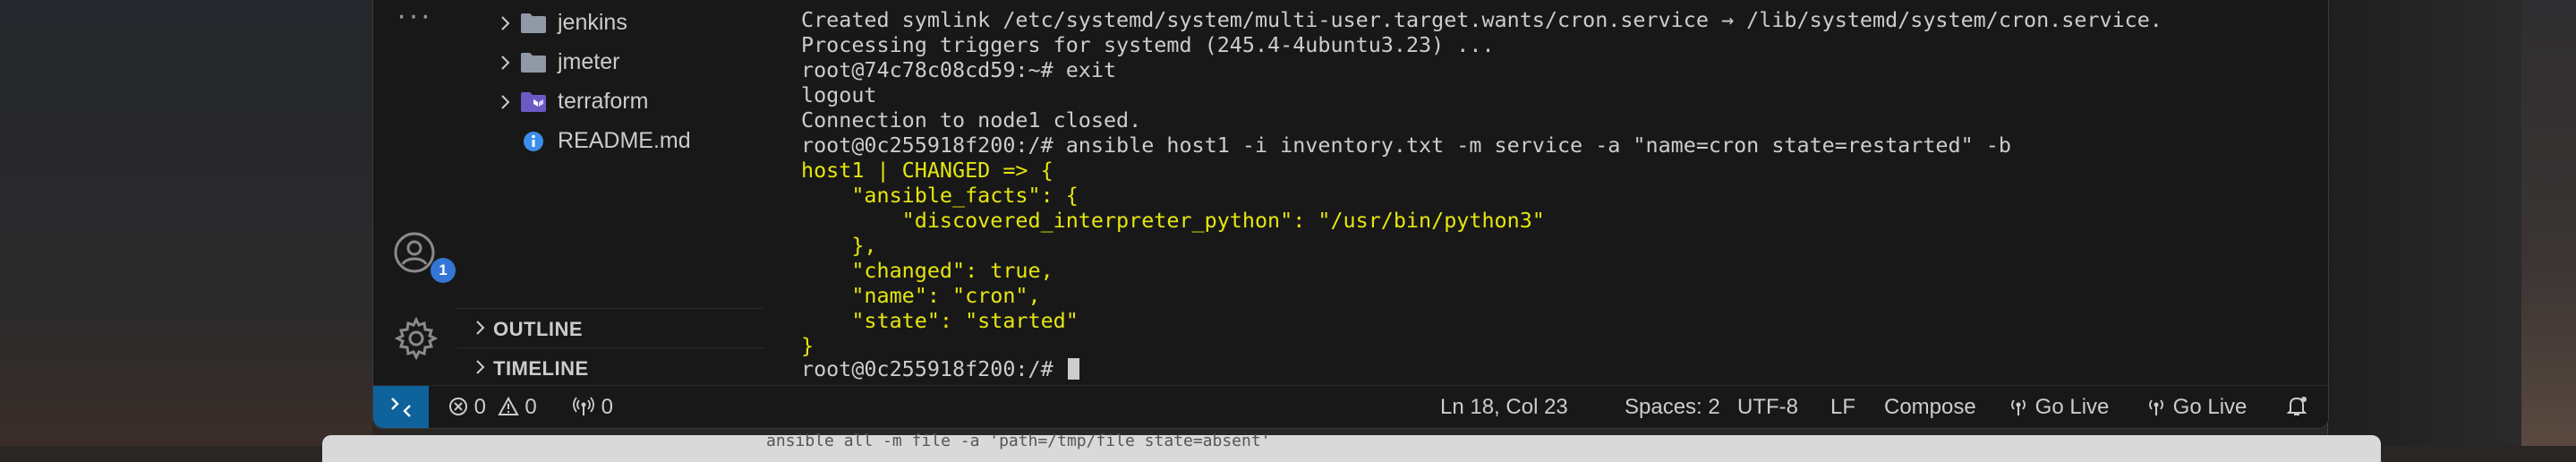 Image resolution: width=2576 pixels, height=462 pixels. What do you see at coordinates (603, 101) in the screenshot?
I see `explorer-item-label: terraform` at bounding box center [603, 101].